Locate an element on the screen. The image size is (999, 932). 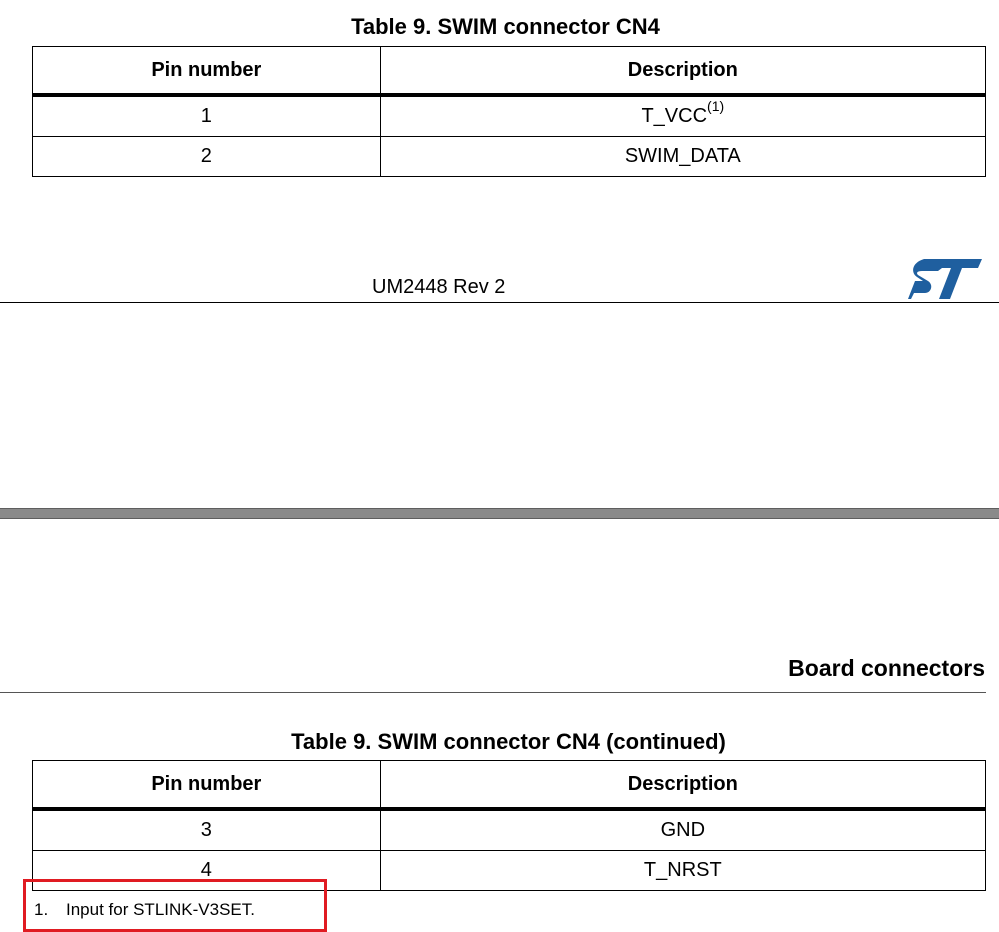
footer-divider is located at coordinates (499, 302).